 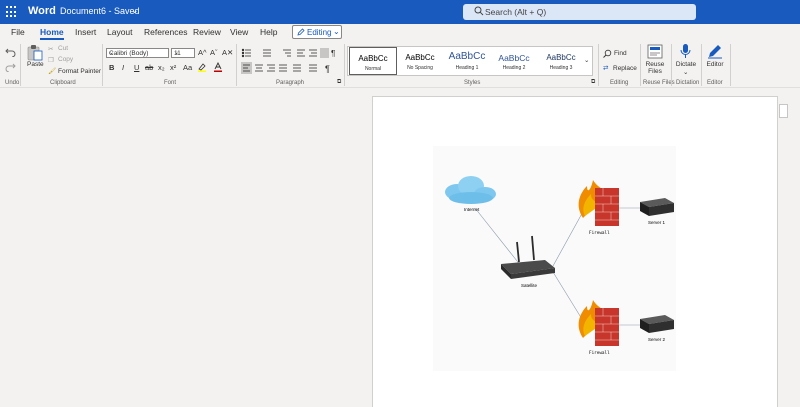 What do you see at coordinates (12, 83) in the screenshot?
I see `undo-group-label: Undo` at bounding box center [12, 83].